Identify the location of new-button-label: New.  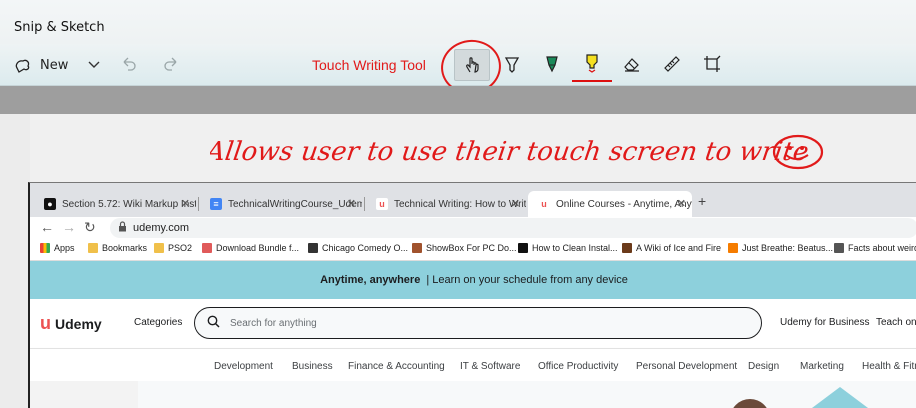
(54, 65).